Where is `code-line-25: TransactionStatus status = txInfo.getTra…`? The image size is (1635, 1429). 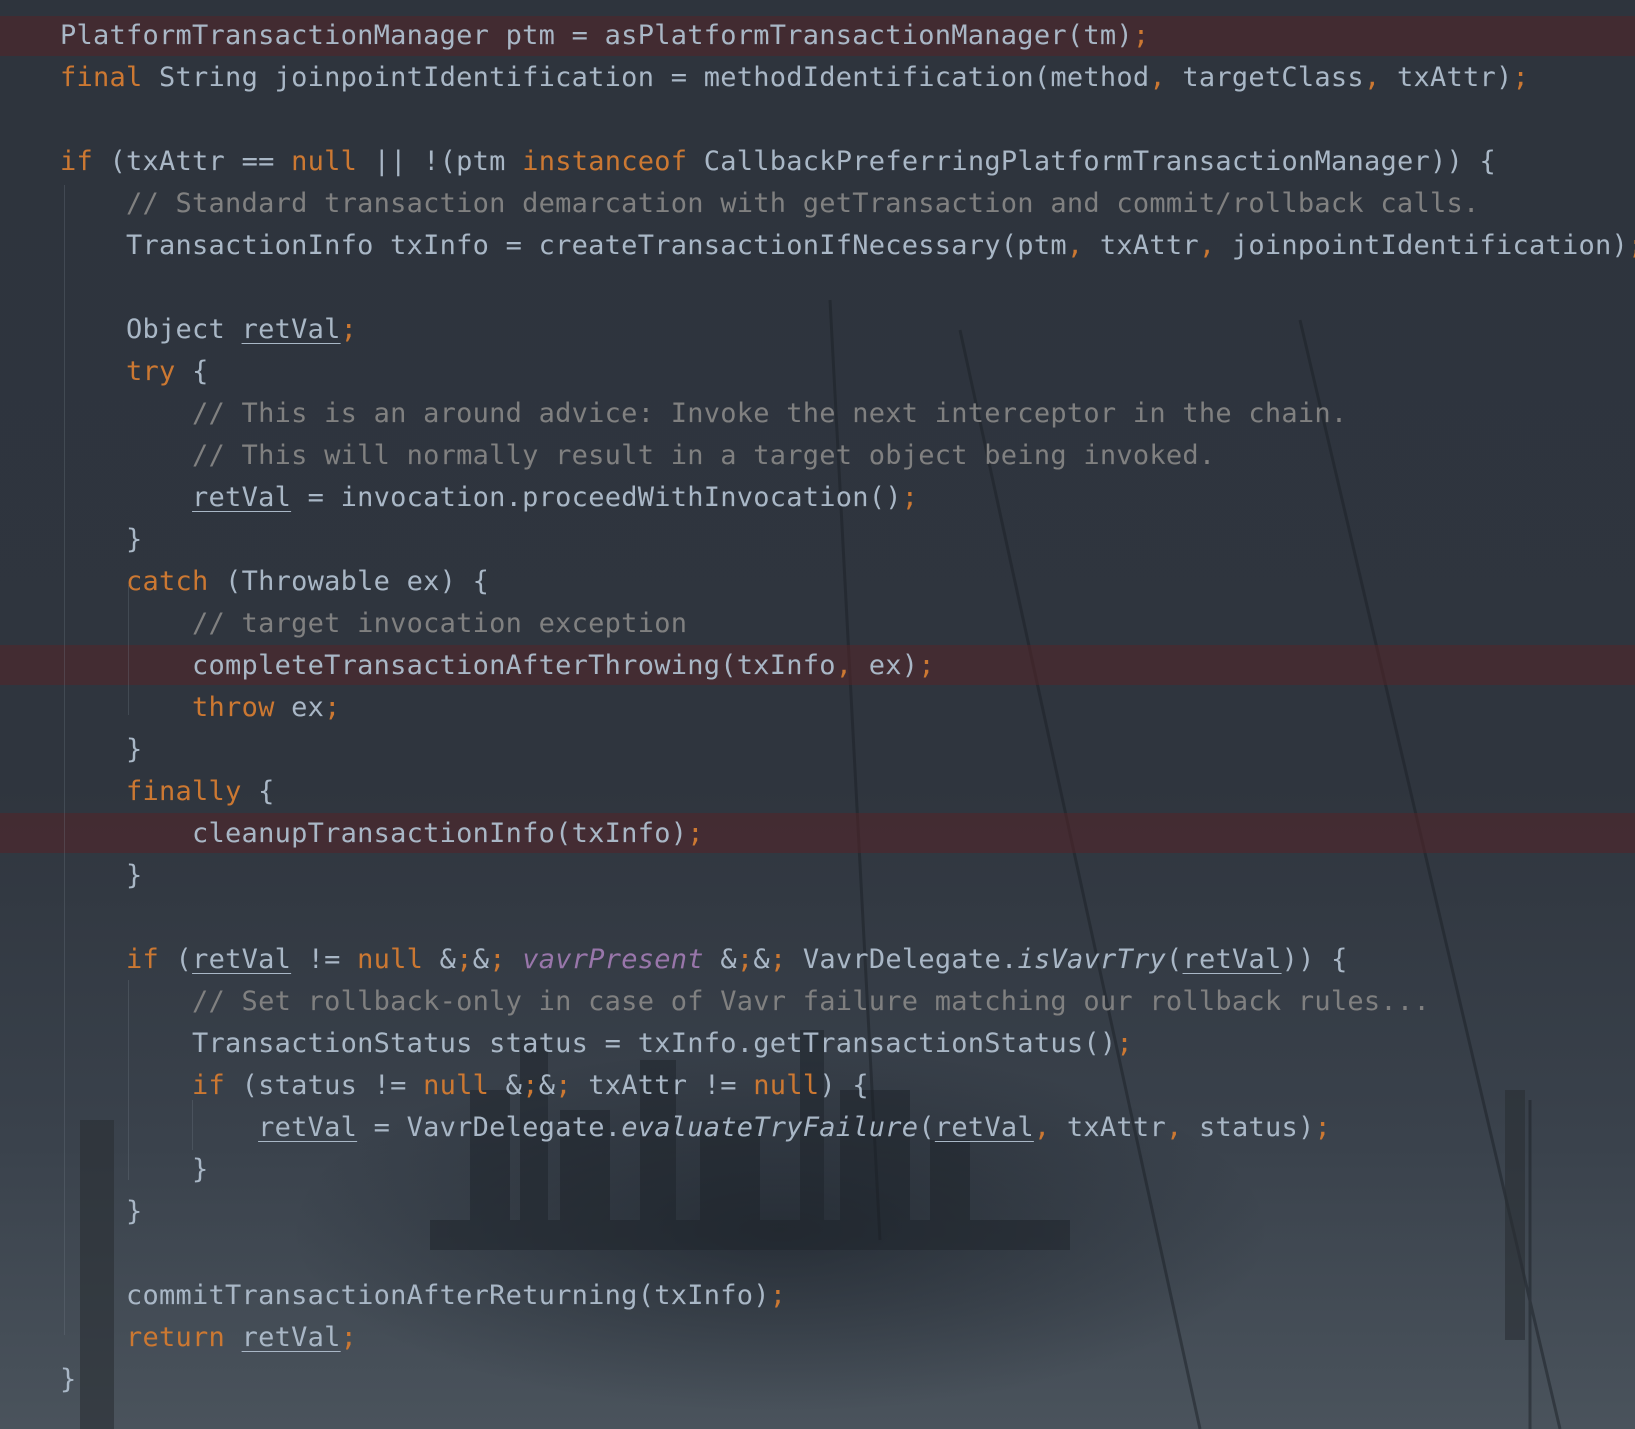
code-line-25: TransactionStatus status = txInfo.getTra… is located at coordinates (596, 1044).